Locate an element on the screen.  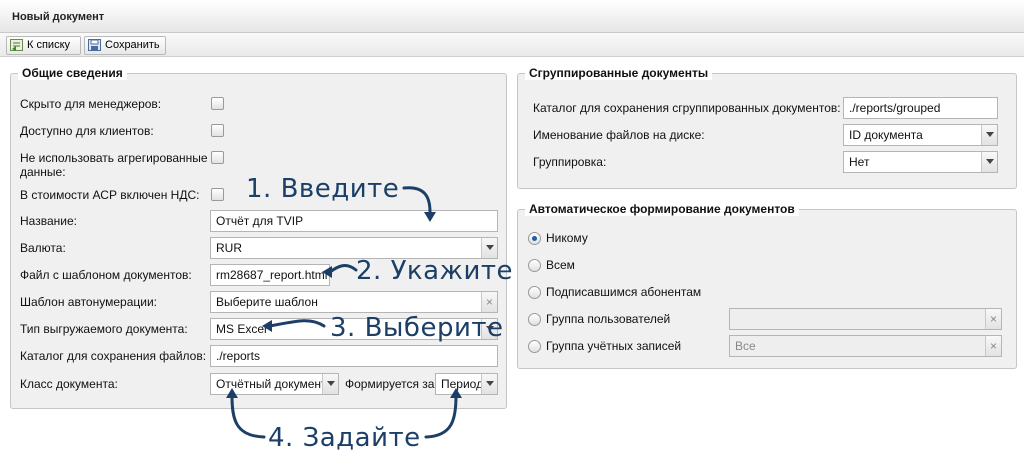
annotation-step3: 3. Выберите is located at coordinates (417, 328).